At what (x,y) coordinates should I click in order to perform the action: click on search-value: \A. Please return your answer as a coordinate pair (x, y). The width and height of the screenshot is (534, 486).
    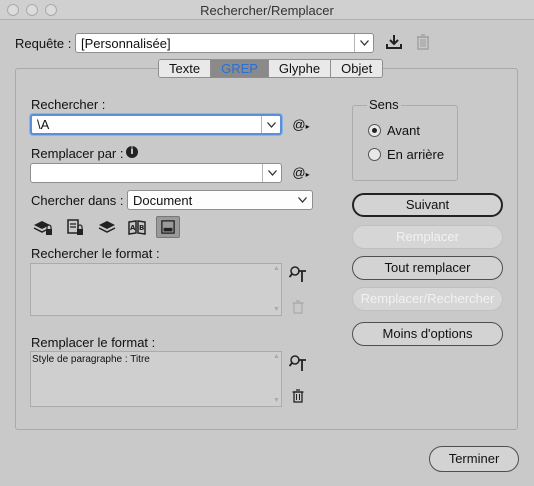
    Looking at the image, I should click on (43, 124).